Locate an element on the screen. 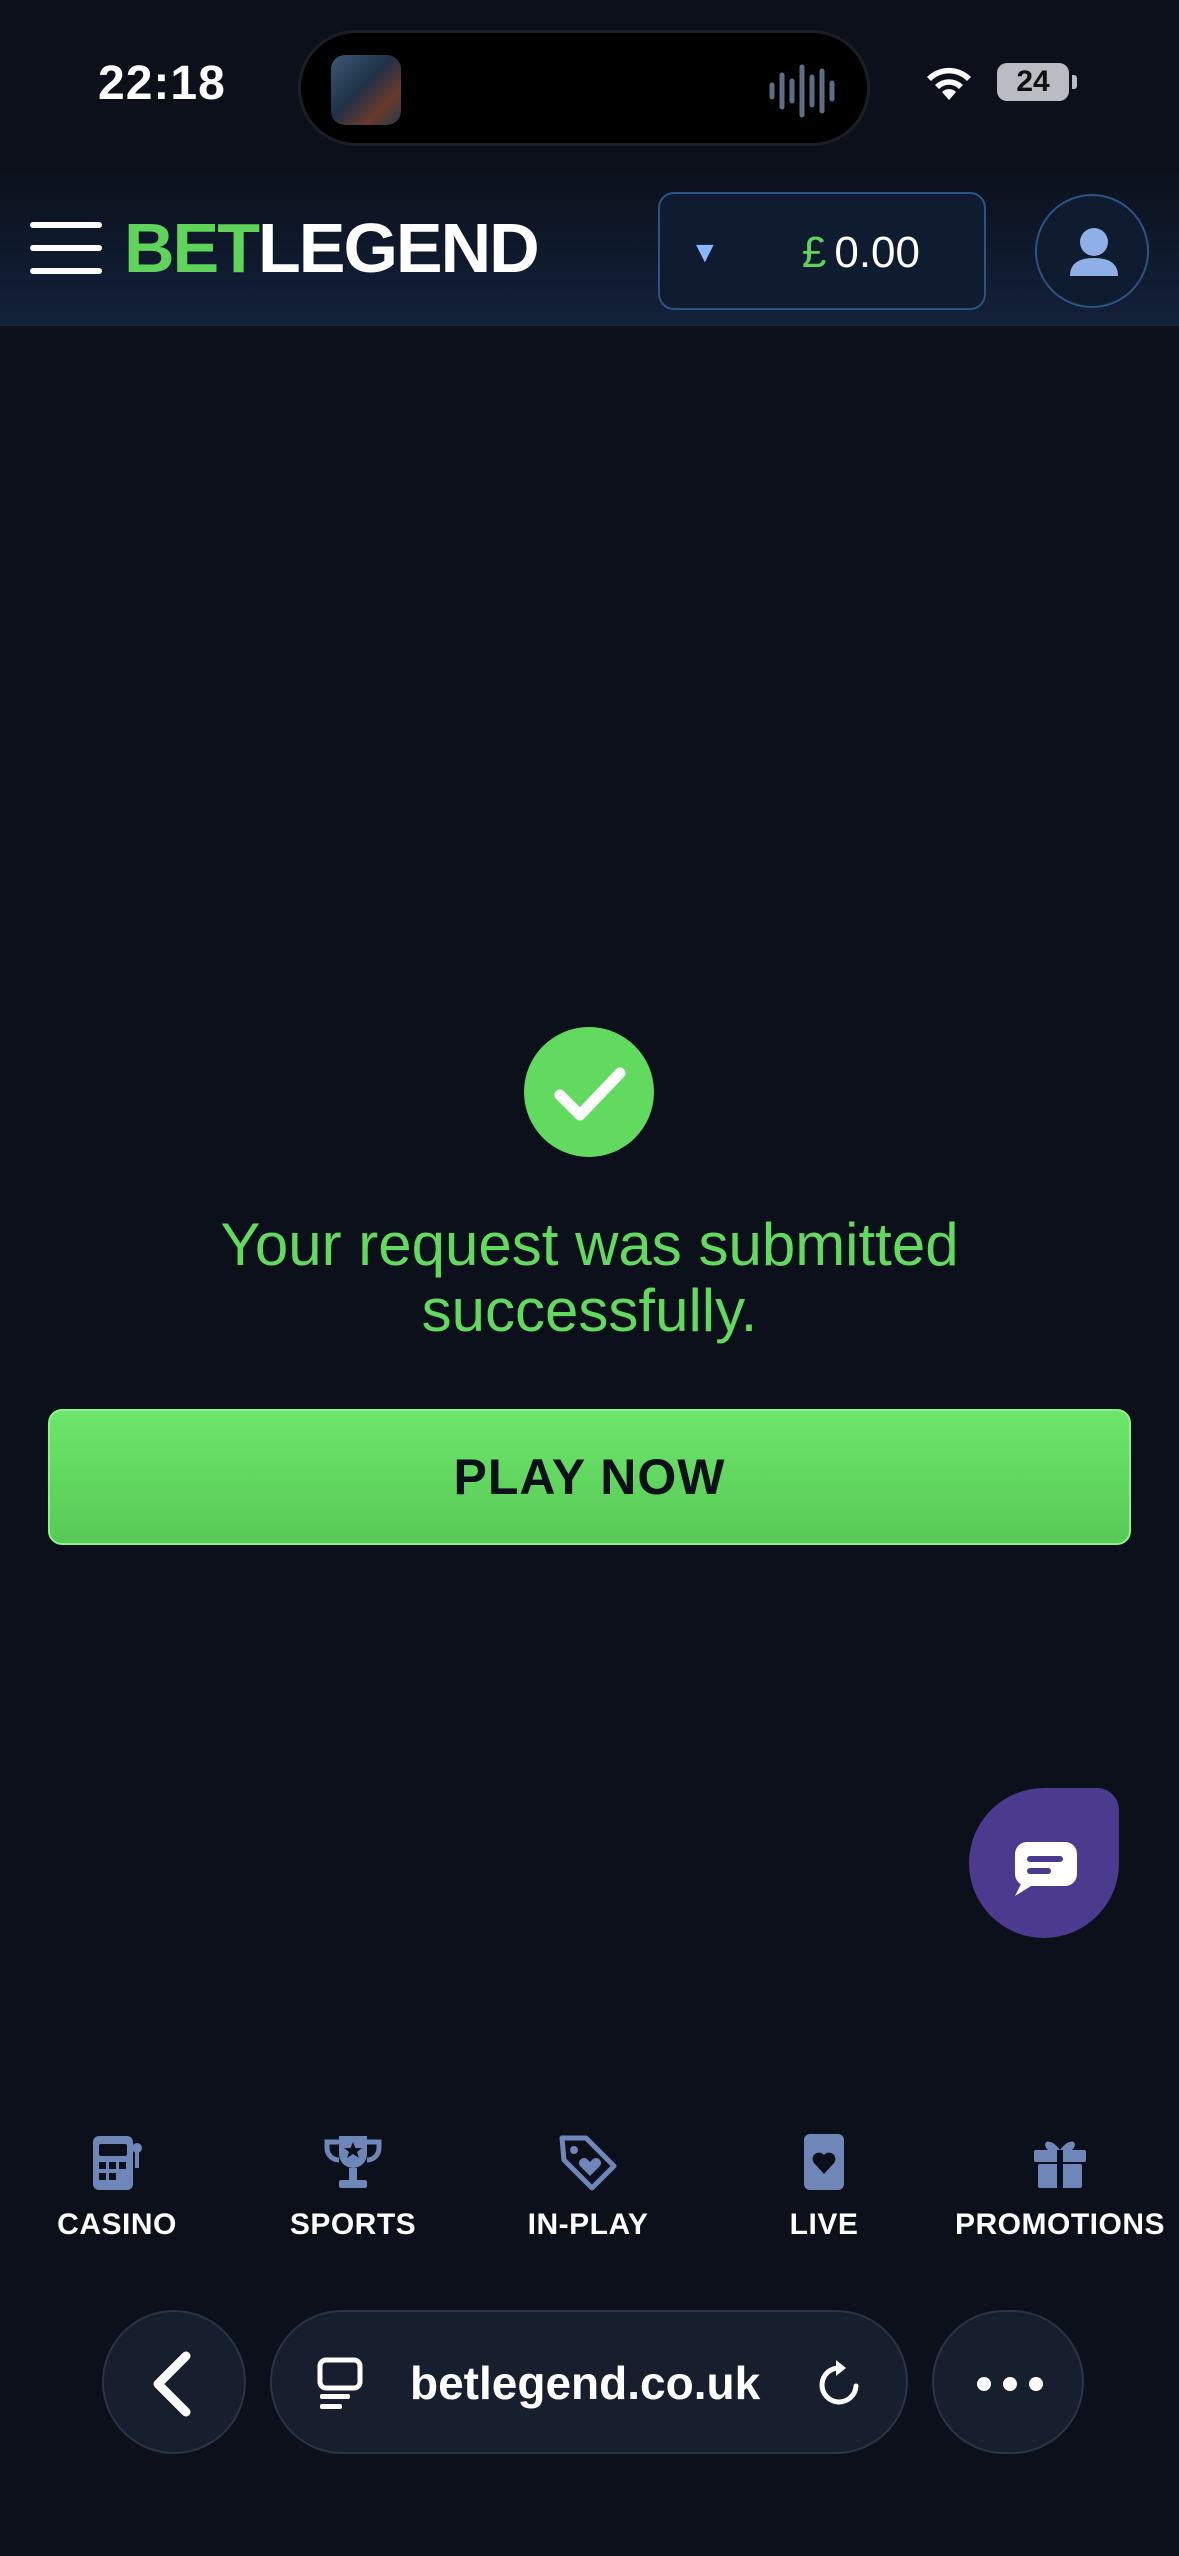 This screenshot has width=1179, height=2556. trophy-icon is located at coordinates (353, 2162).